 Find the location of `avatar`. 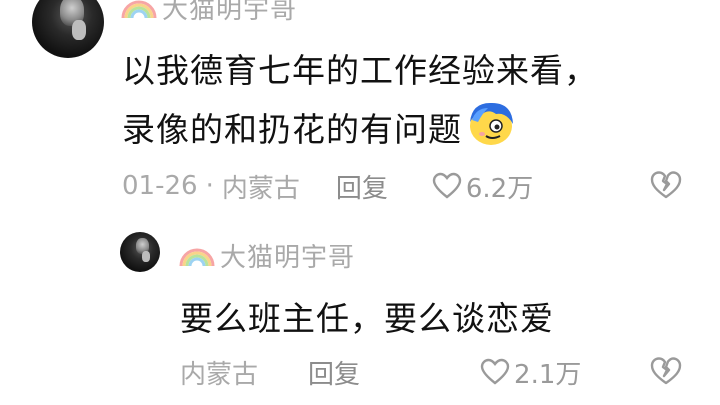

avatar is located at coordinates (68, 29).